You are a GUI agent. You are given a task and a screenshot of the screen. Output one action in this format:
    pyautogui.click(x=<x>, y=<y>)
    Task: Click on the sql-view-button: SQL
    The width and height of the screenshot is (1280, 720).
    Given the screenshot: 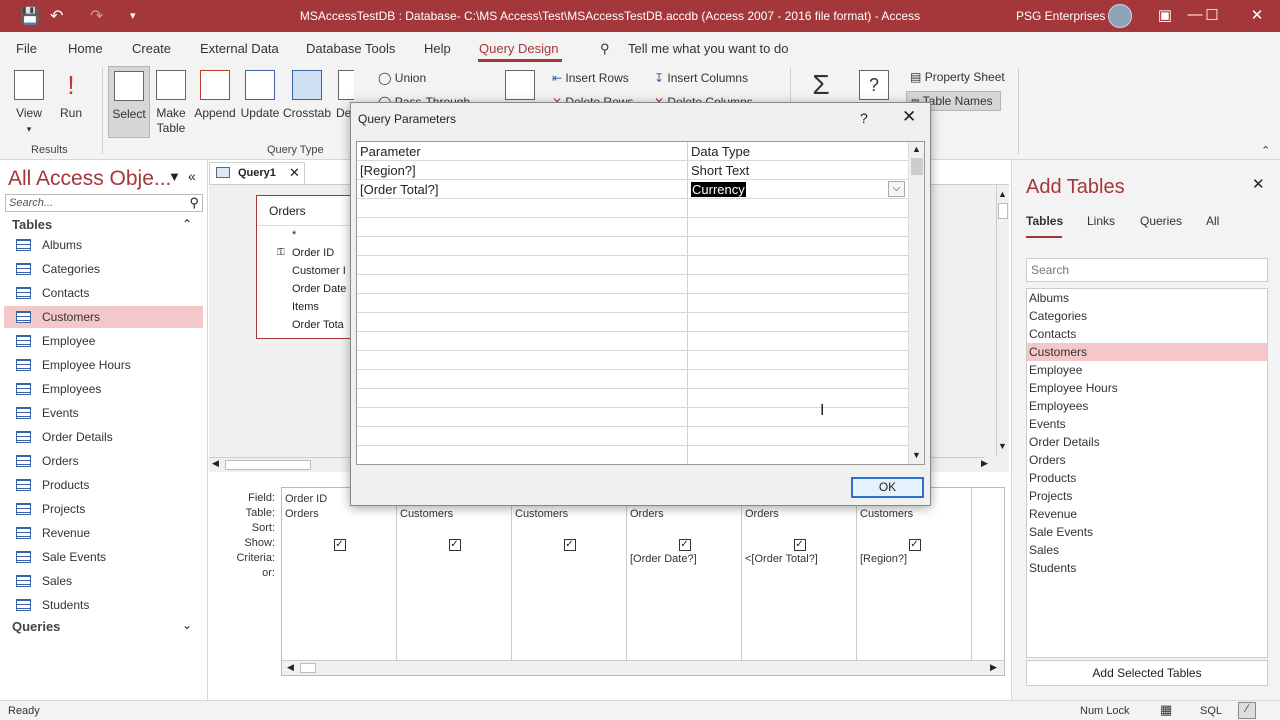 What is the action you would take?
    pyautogui.click(x=1211, y=711)
    